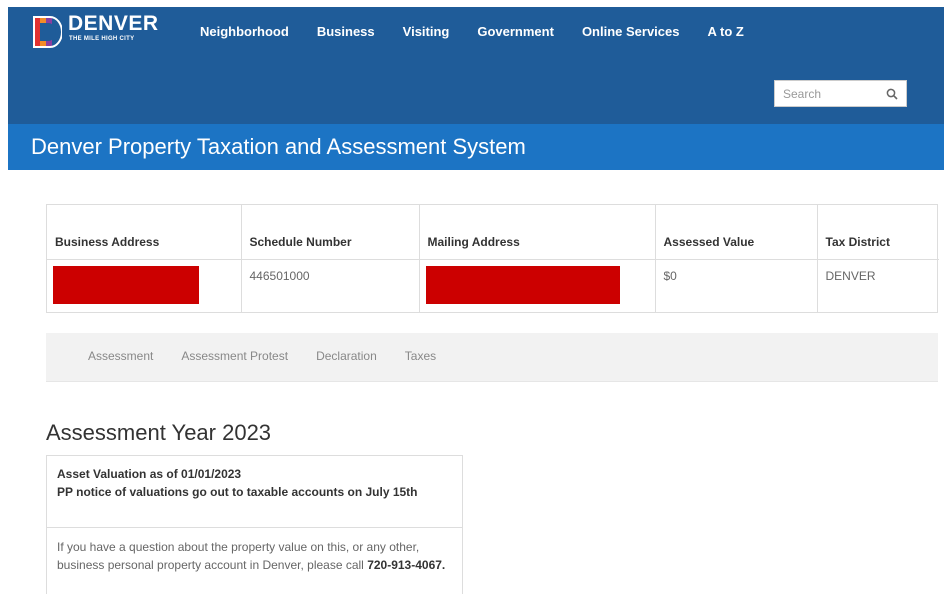  I want to click on tab-declaration: Declaration, so click(346, 356).